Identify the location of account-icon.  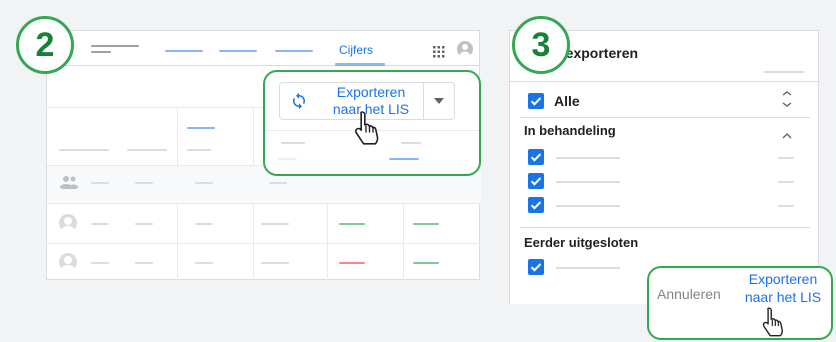
(465, 51).